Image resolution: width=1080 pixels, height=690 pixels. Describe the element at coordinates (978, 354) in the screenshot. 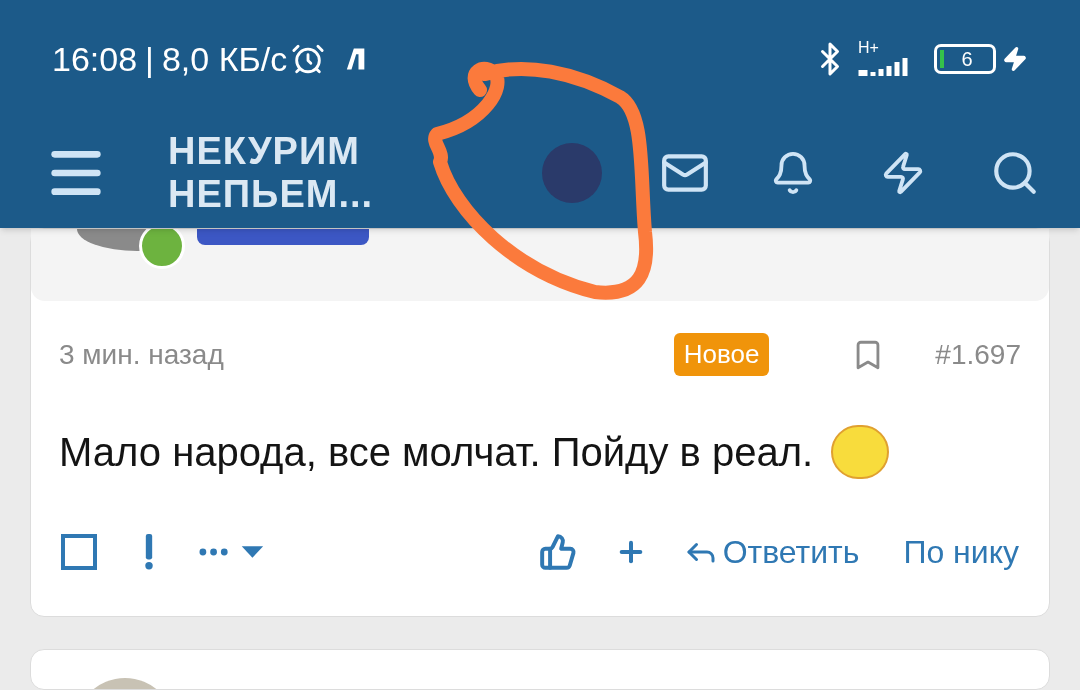

I see `post-number: #1.697` at that location.